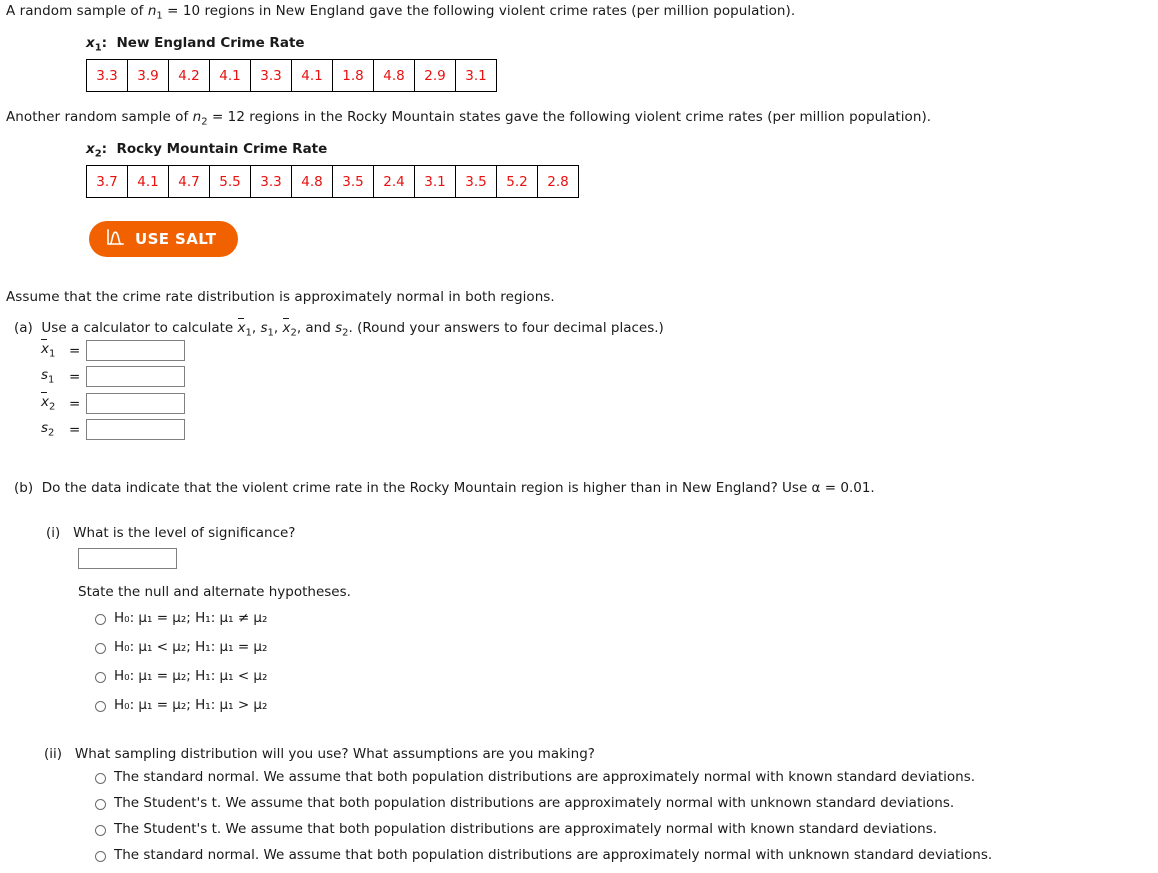 This screenshot has height=873, width=1158. Describe the element at coordinates (189, 181) in the screenshot. I see `data-cell: 4.7` at that location.